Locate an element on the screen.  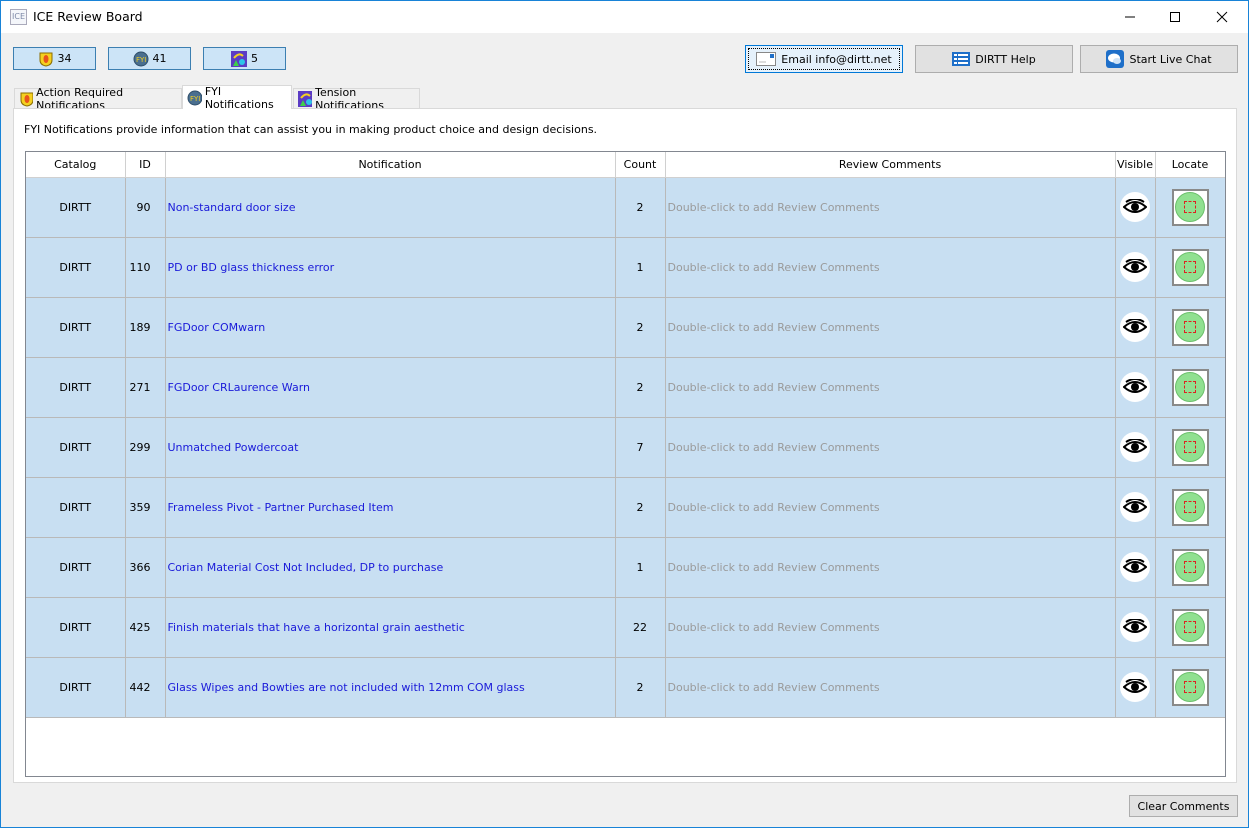
cell-notification: FGDoor CRLaurence Warn is located at coordinates (390, 387).